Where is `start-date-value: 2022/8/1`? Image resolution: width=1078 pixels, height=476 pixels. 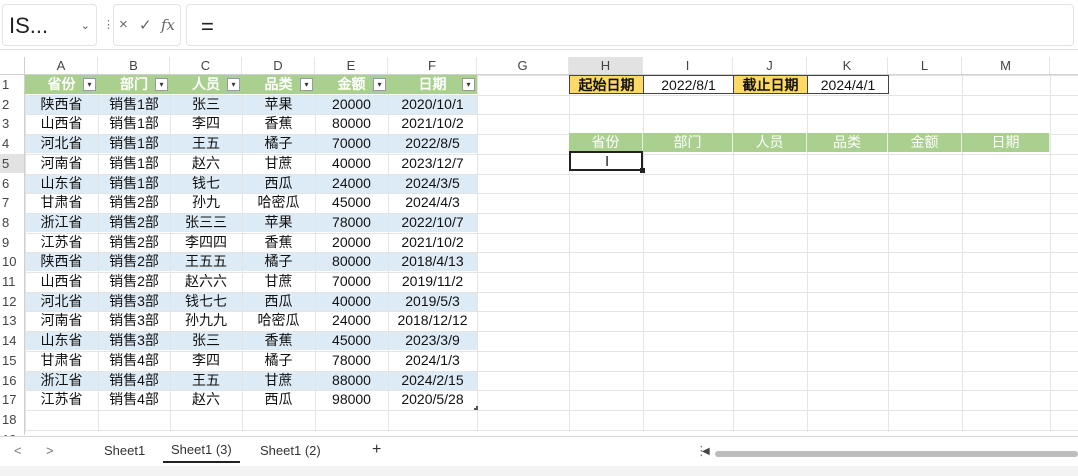 start-date-value: 2022/8/1 is located at coordinates (688, 84).